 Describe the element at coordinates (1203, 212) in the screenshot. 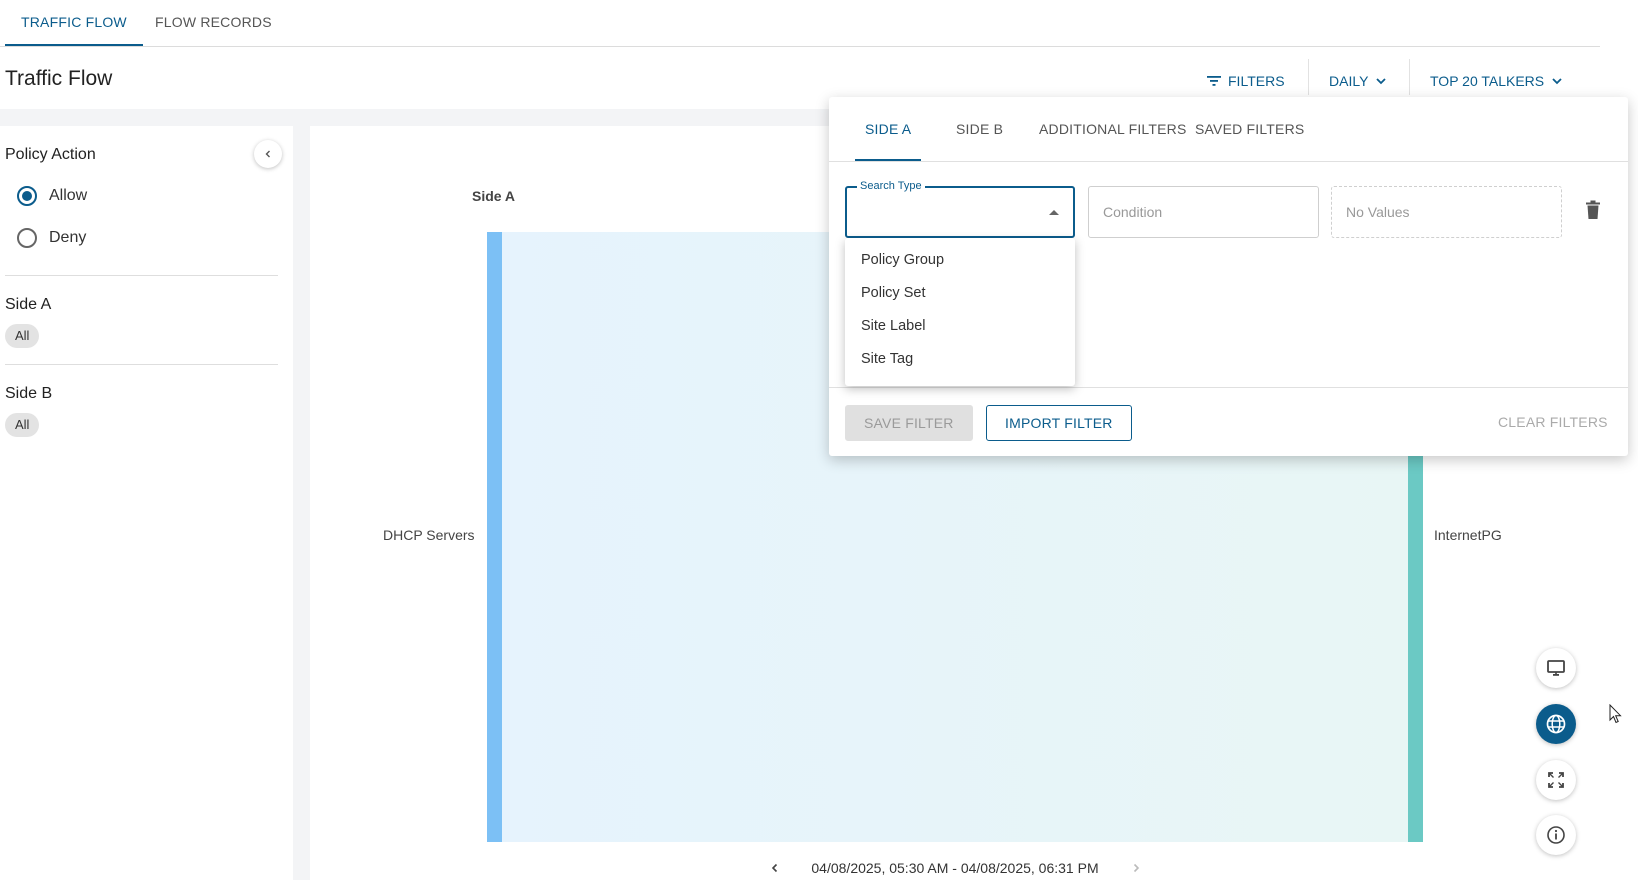

I see `condition-select: Condition` at that location.